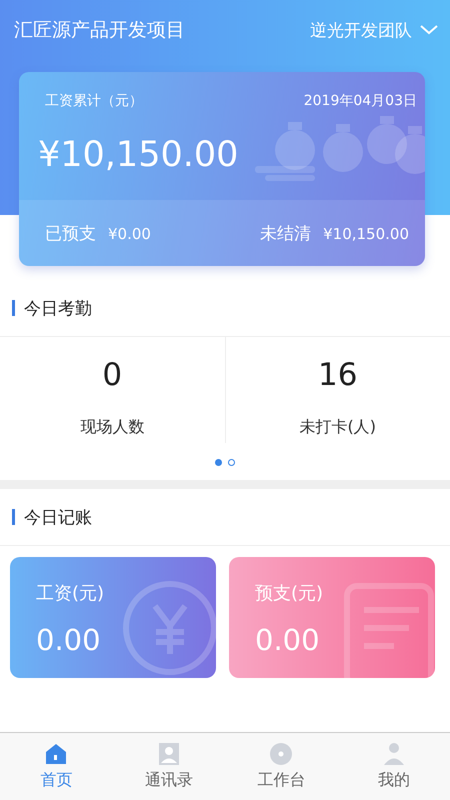 This screenshot has height=800, width=450. I want to click on prepaid-label: 已预支, so click(70, 233).